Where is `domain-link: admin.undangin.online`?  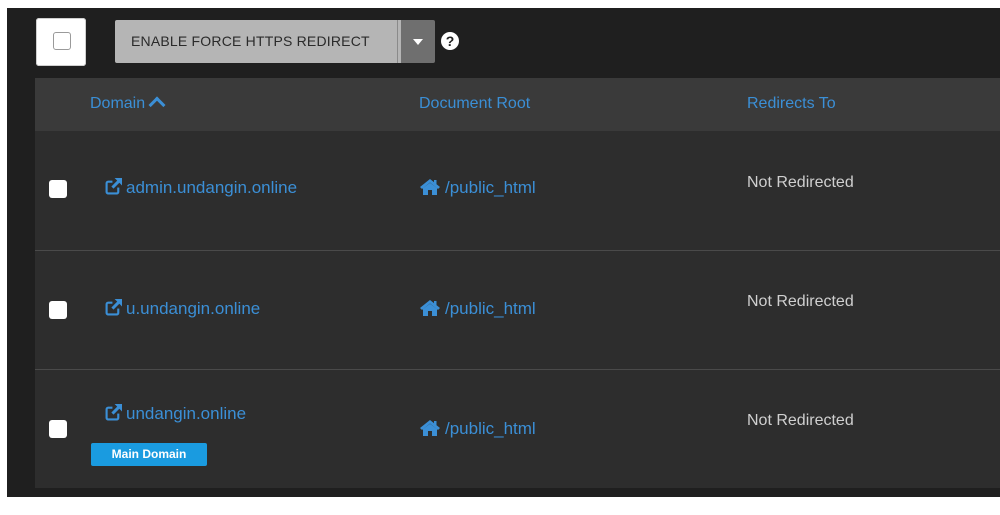 domain-link: admin.undangin.online is located at coordinates (201, 188).